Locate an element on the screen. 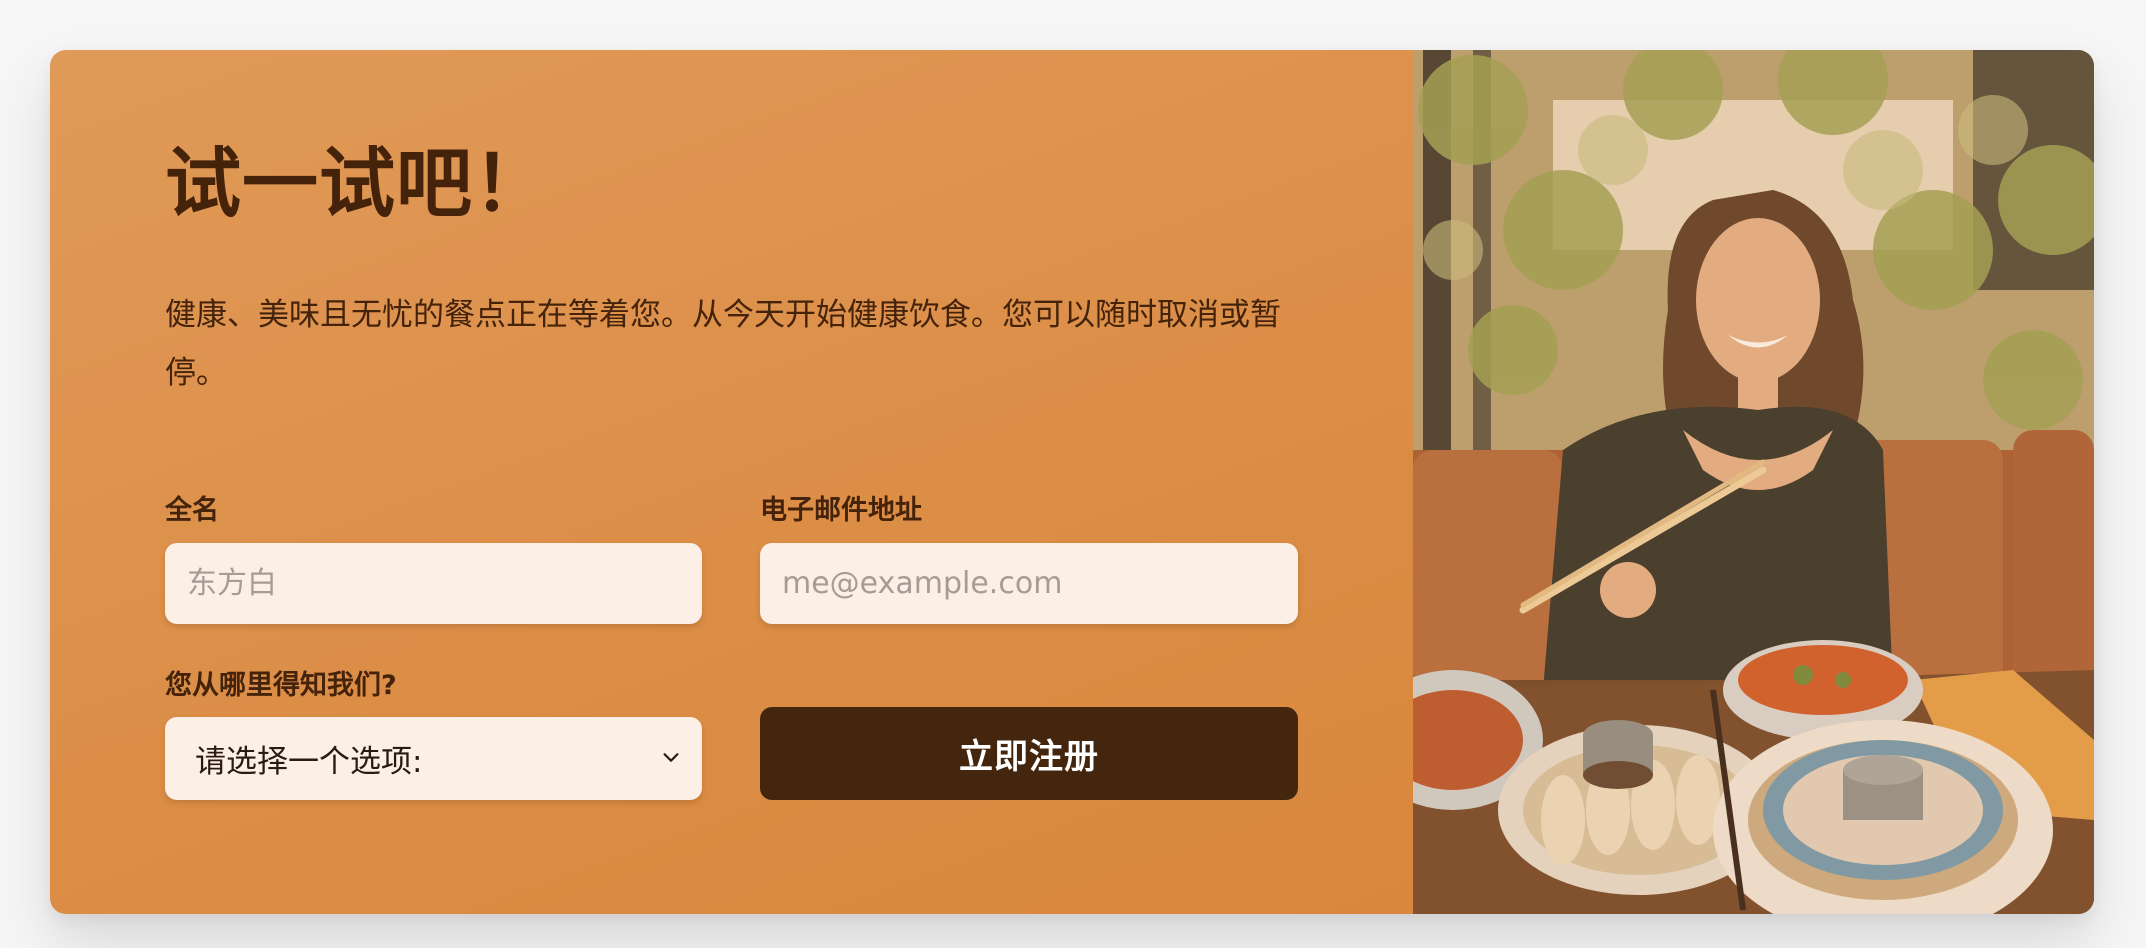  source-select: 请选择一个选项: is located at coordinates (433, 758).